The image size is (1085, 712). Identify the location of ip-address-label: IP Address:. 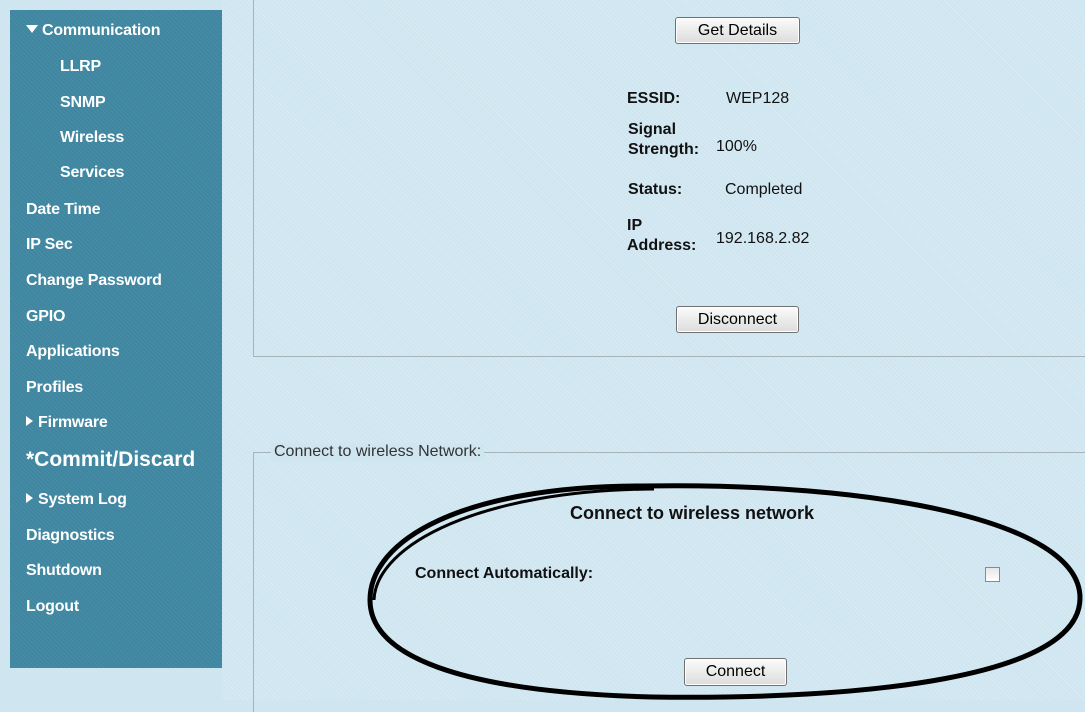
(661, 236).